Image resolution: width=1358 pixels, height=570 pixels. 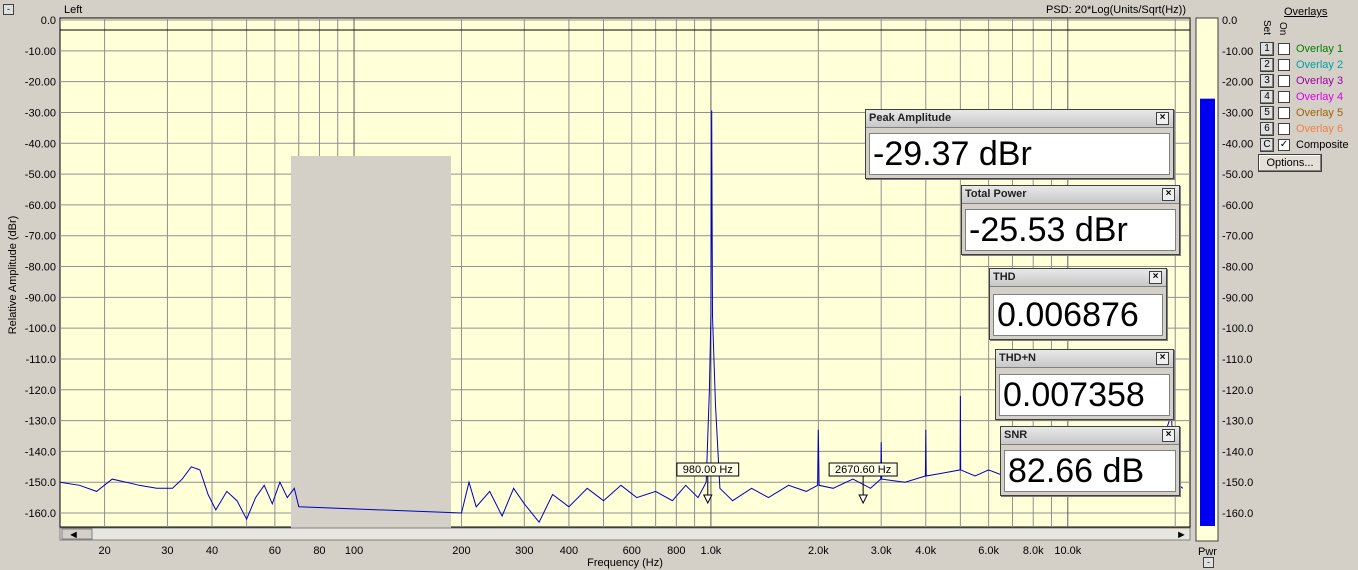 I want to click on hidden-panel-placeholder, so click(x=371, y=342).